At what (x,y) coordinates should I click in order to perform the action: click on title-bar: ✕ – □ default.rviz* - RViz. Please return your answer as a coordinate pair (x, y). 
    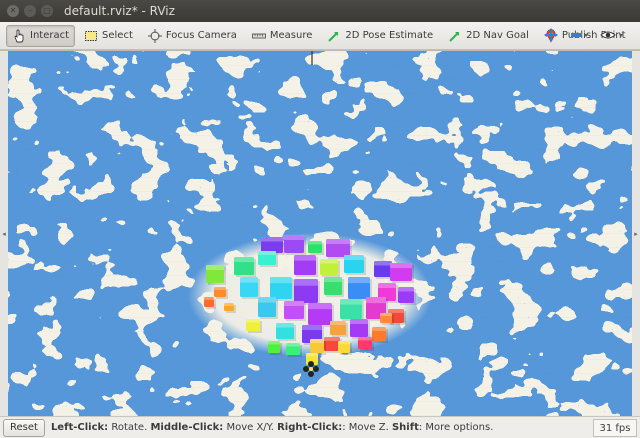
    Looking at the image, I should click on (320, 11).